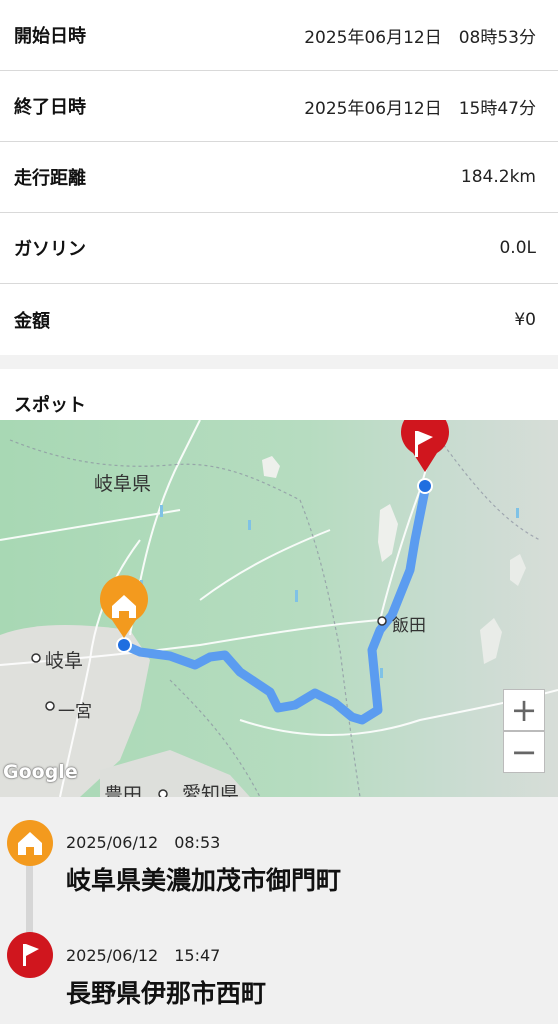 Image resolution: width=558 pixels, height=1024 pixels. What do you see at coordinates (30, 843) in the screenshot?
I see `home-icon` at bounding box center [30, 843].